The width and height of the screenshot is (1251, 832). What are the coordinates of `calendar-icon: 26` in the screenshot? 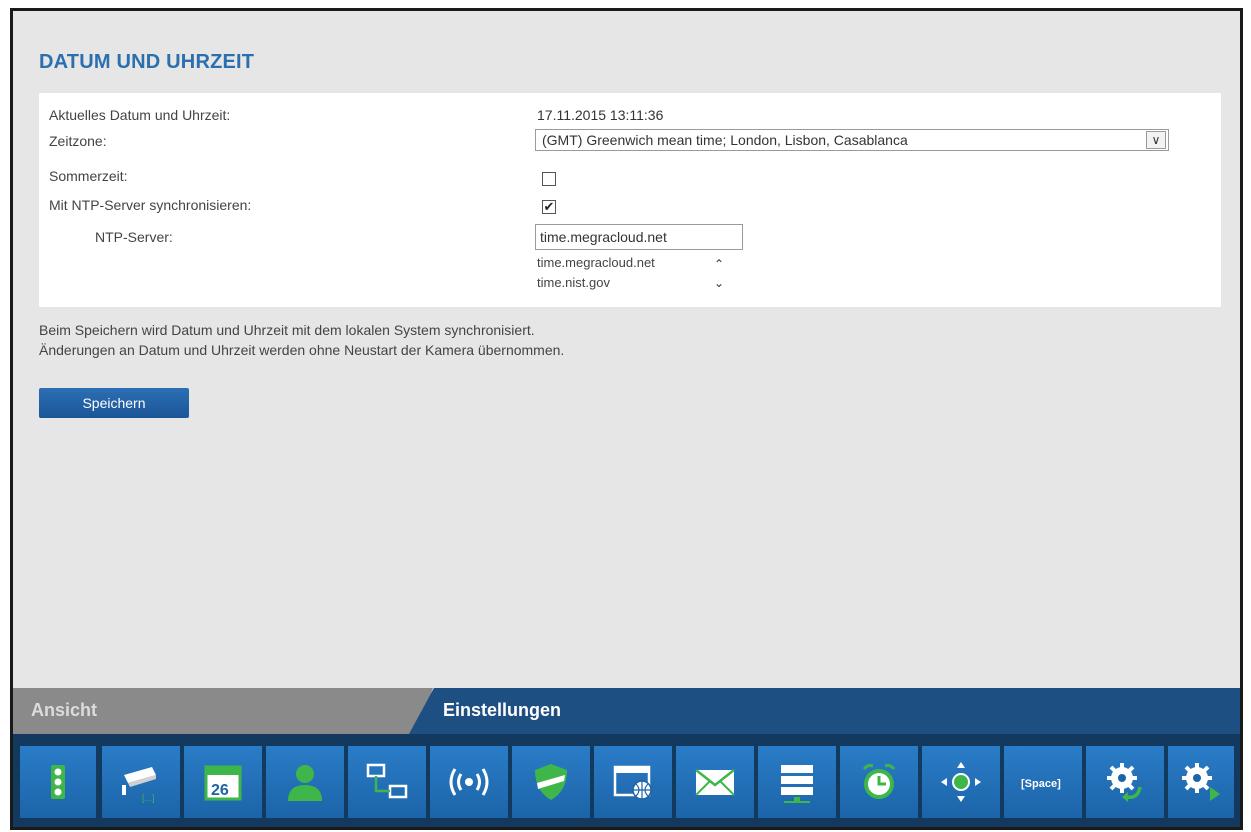 It's located at (223, 783).